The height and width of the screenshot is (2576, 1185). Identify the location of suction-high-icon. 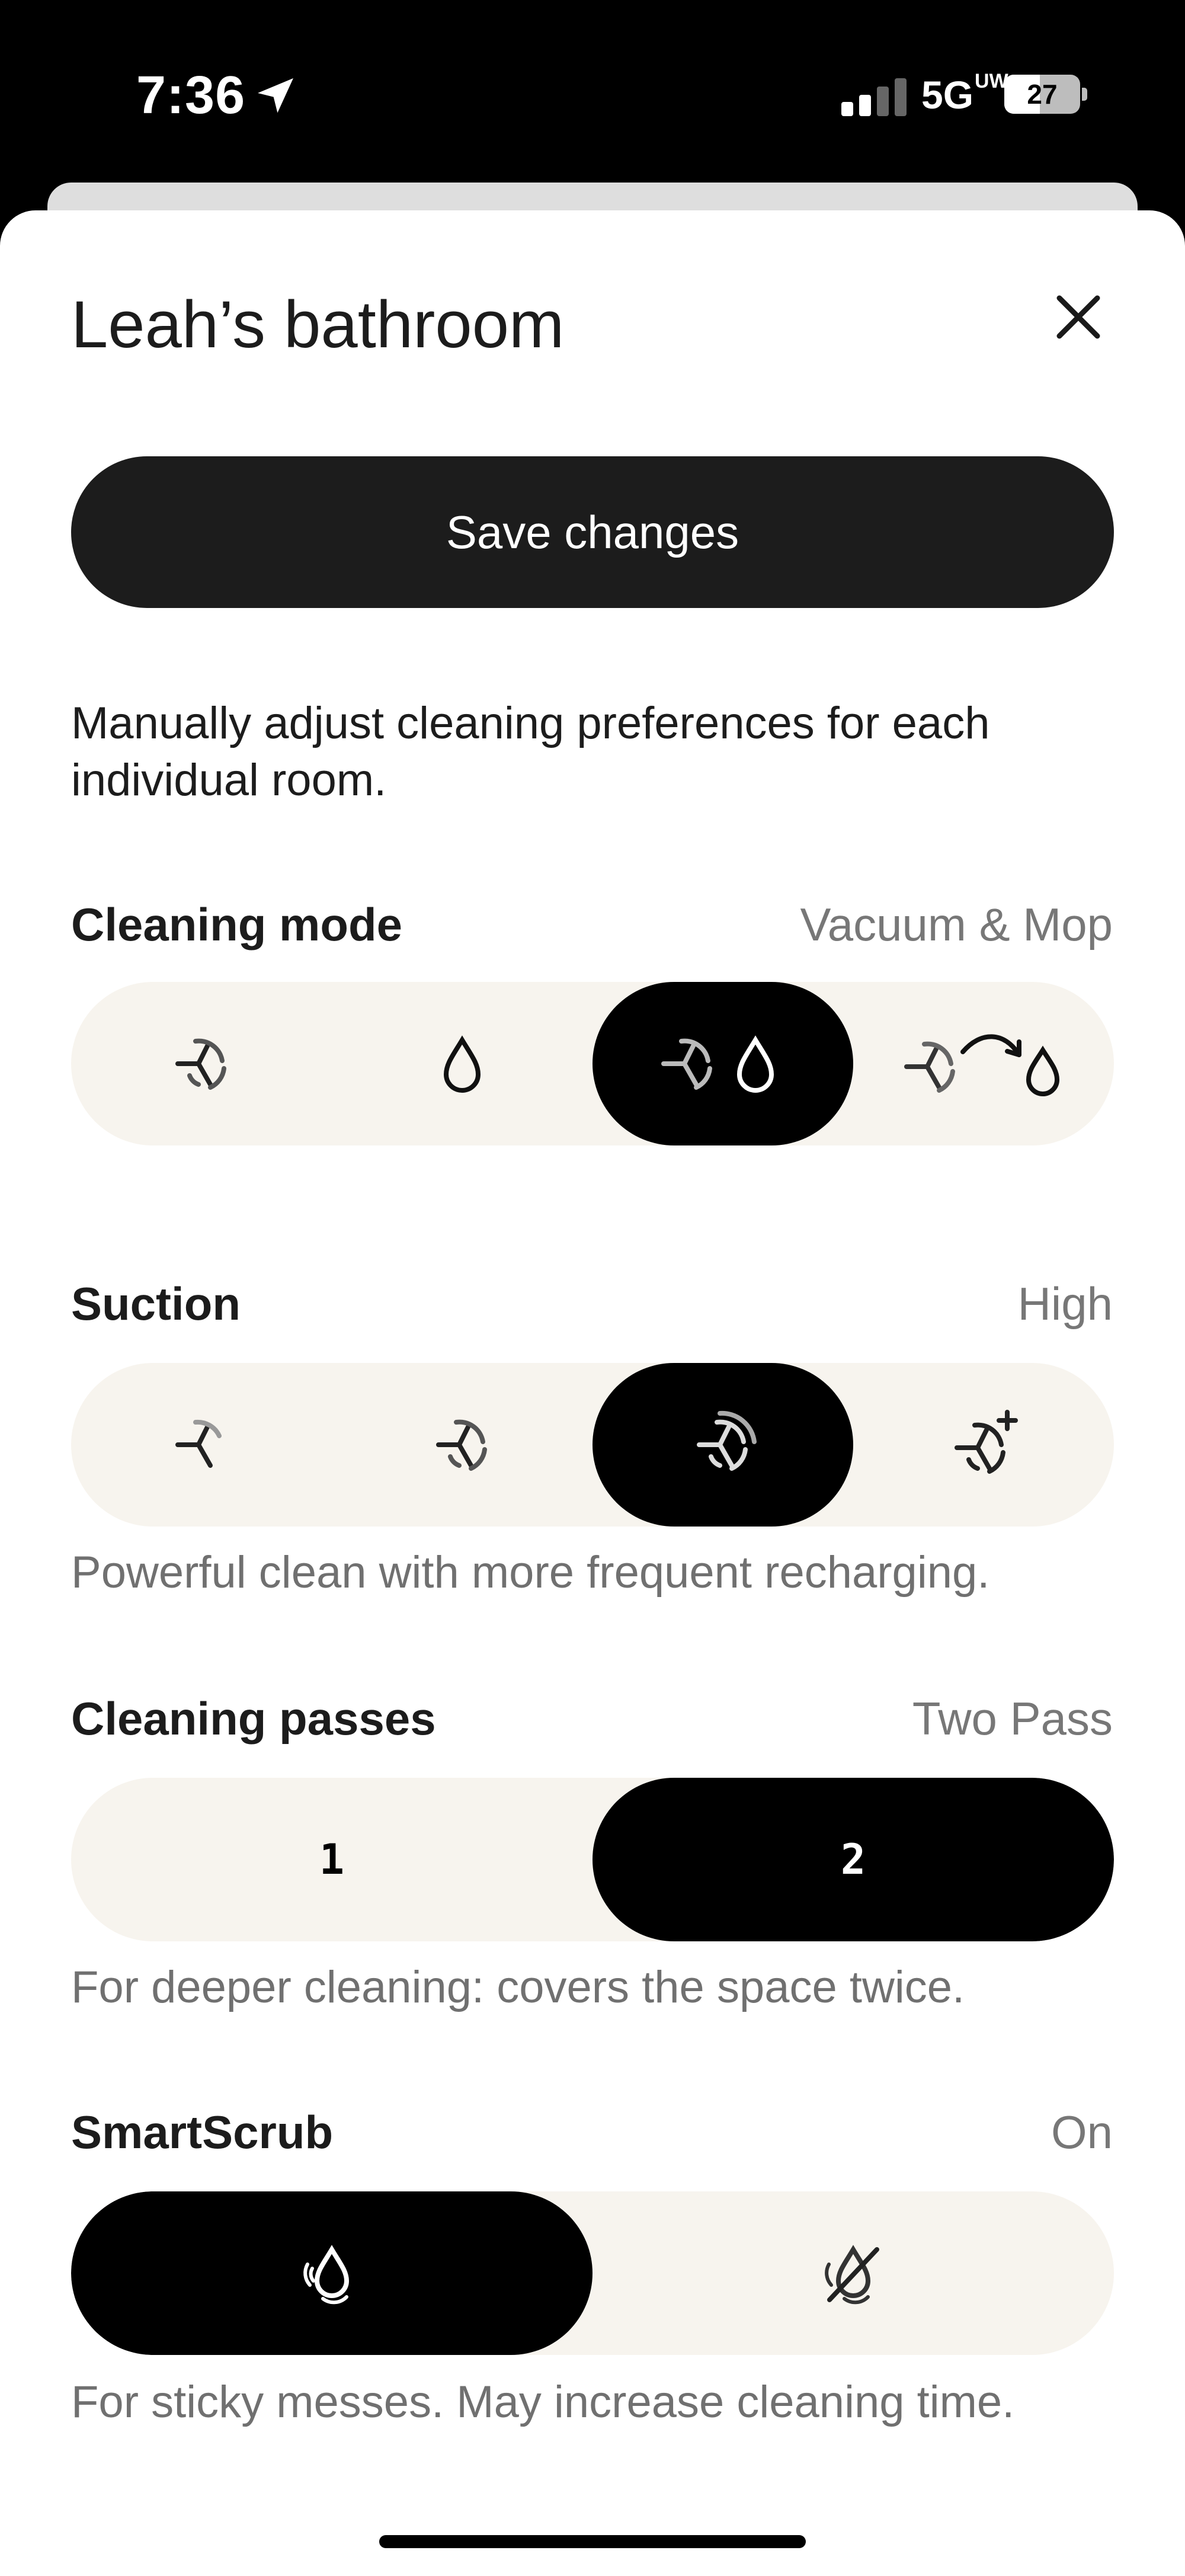
(727, 1440).